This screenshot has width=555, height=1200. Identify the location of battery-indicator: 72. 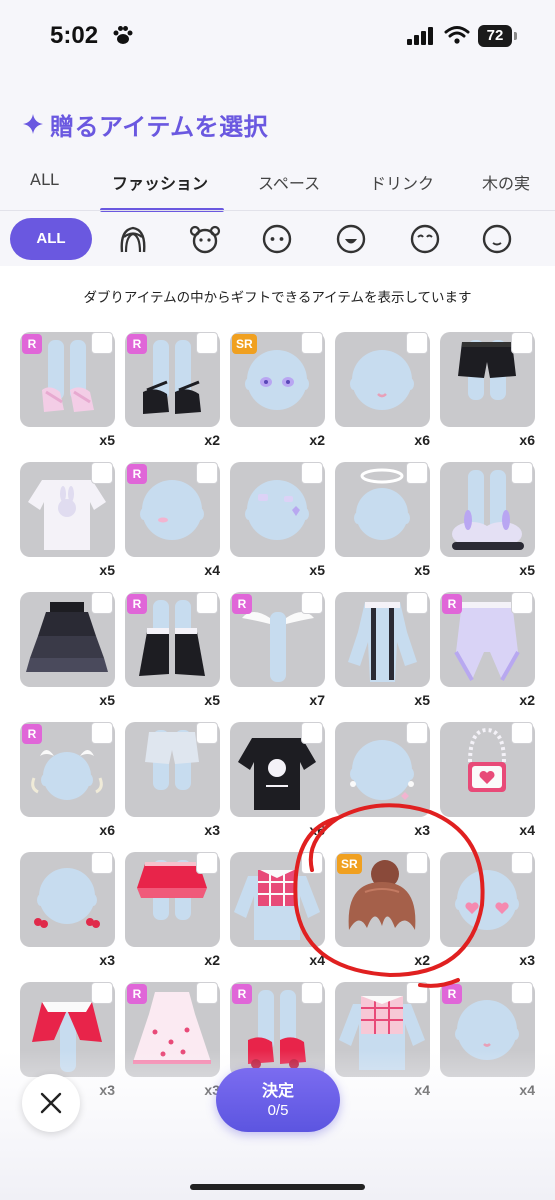
(498, 36).